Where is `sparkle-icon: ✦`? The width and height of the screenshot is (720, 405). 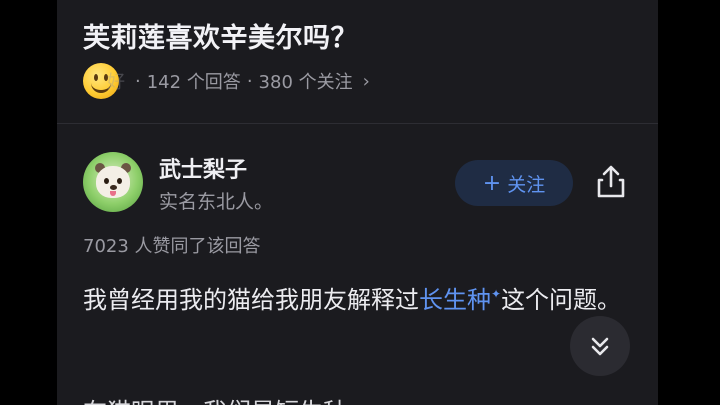
sparkle-icon: ✦ is located at coordinates (496, 294).